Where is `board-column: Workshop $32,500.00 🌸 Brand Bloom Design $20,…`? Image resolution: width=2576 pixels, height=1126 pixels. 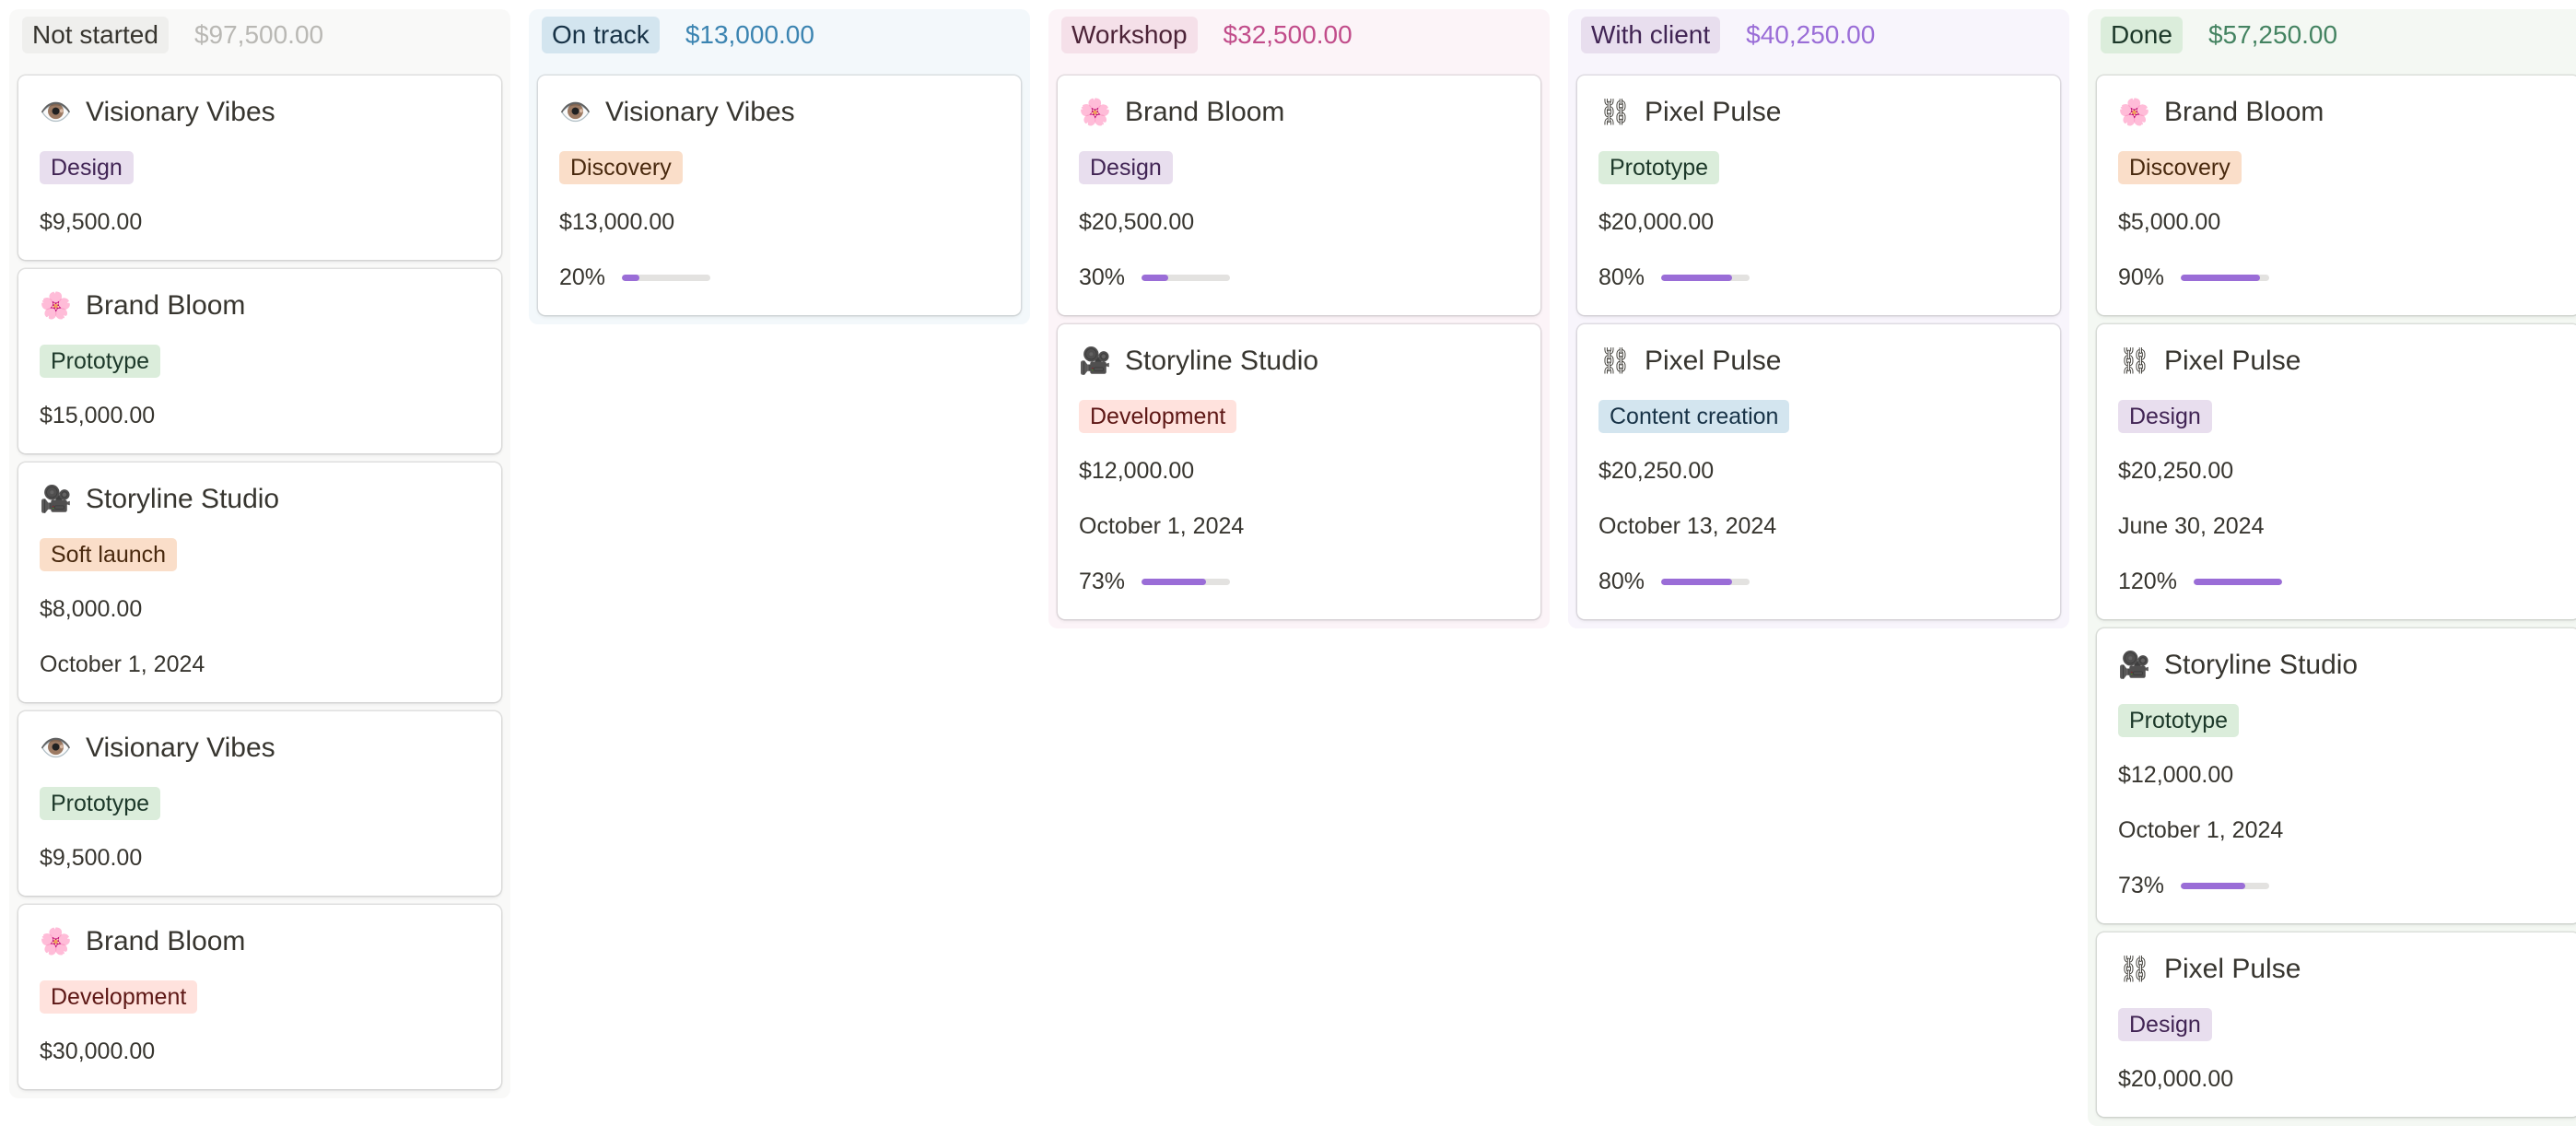
board-column: Workshop $32,500.00 🌸 Brand Bloom Design $20,… is located at coordinates (1299, 318).